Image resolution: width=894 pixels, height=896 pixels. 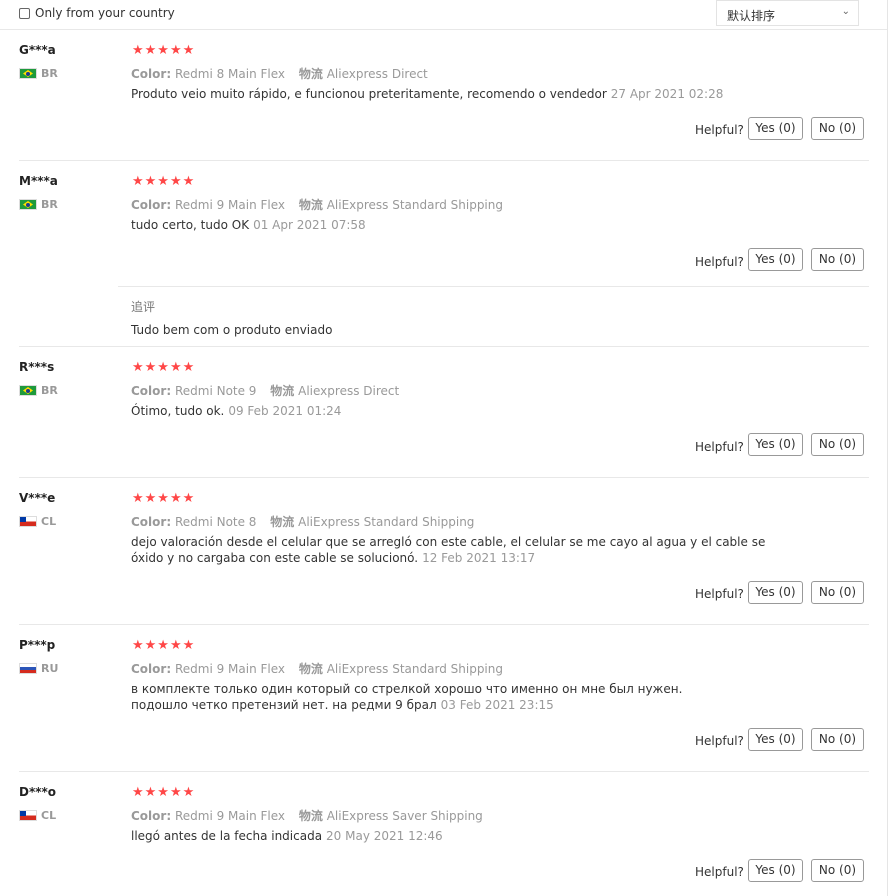 I want to click on sort-dropdown: 默认排序 ⌄, so click(x=787, y=13).